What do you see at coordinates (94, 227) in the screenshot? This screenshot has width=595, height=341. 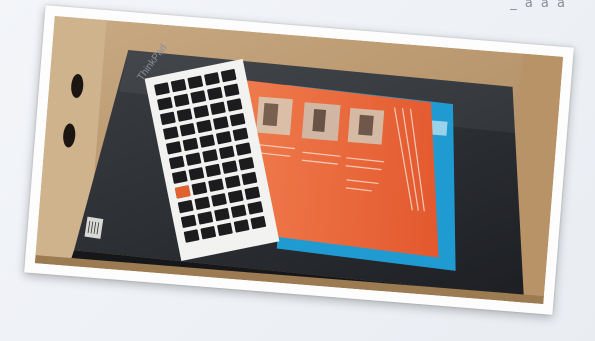 I see `lid-barcode-label` at bounding box center [94, 227].